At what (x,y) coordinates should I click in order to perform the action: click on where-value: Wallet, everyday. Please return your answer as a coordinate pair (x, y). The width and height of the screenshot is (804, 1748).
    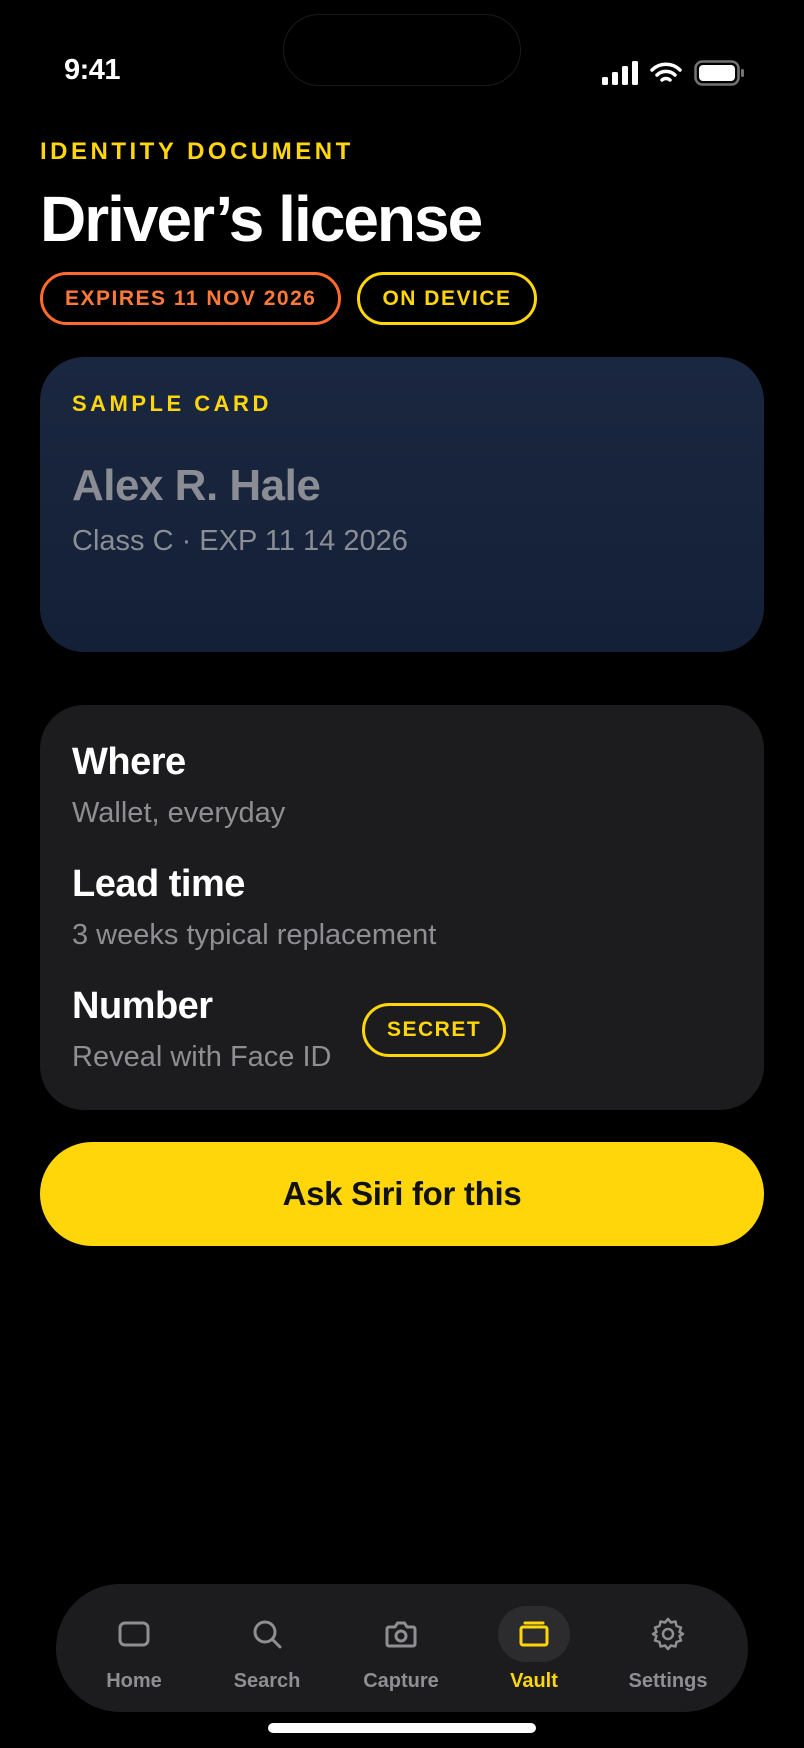
    Looking at the image, I should click on (179, 813).